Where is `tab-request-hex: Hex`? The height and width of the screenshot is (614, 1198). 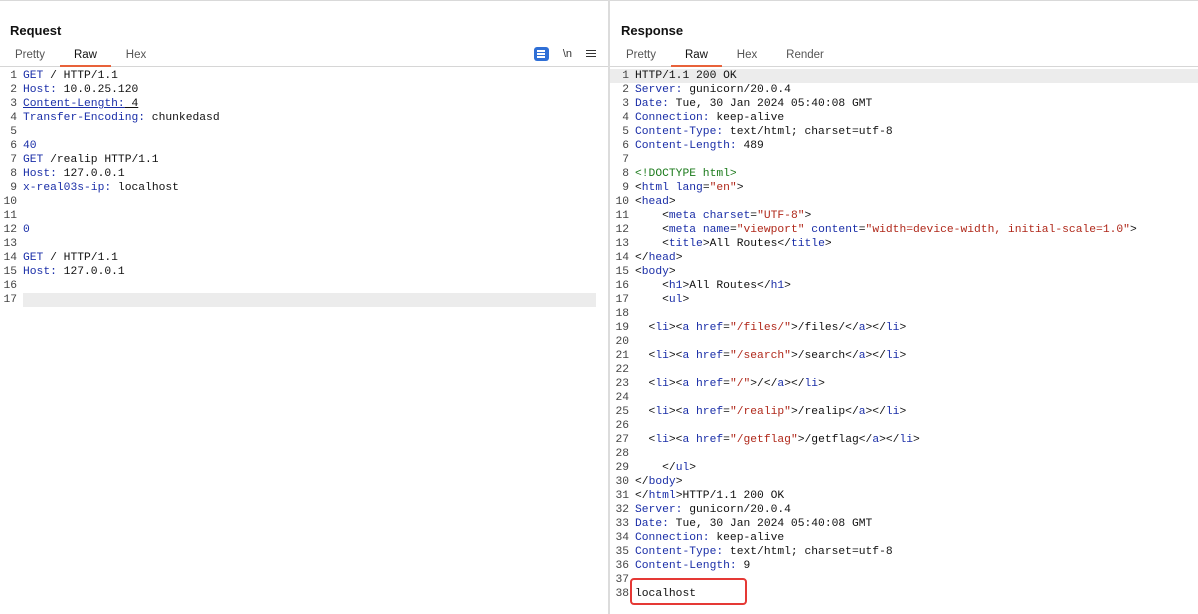
tab-request-hex: Hex is located at coordinates (136, 57).